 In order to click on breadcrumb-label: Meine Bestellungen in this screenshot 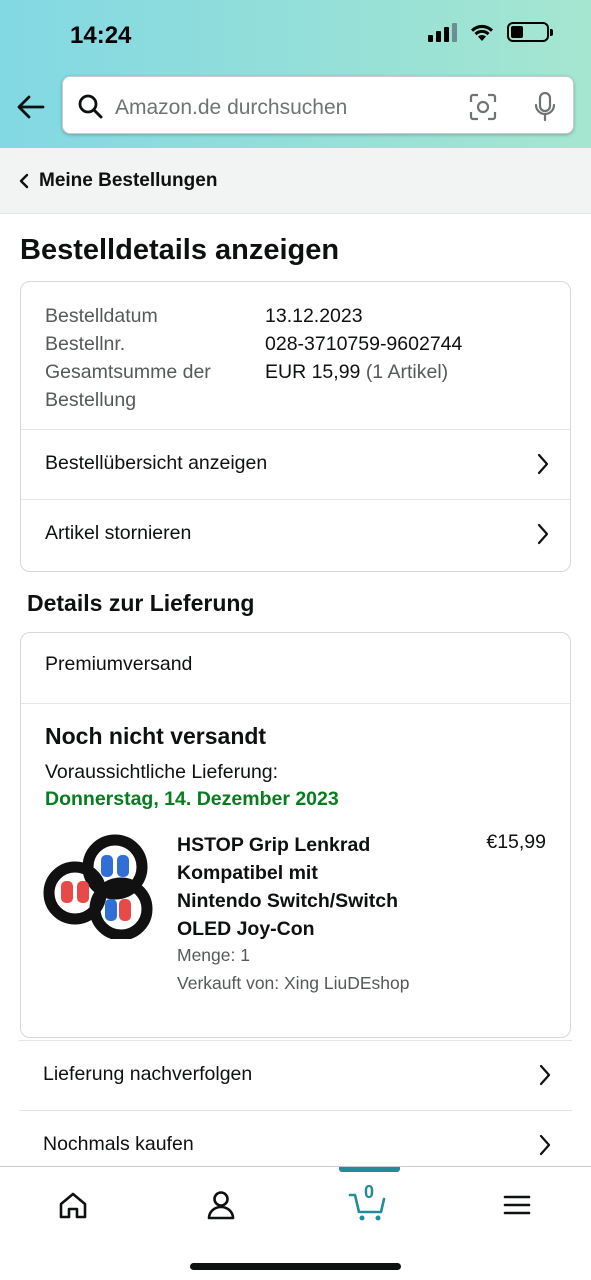, I will do `click(128, 181)`.